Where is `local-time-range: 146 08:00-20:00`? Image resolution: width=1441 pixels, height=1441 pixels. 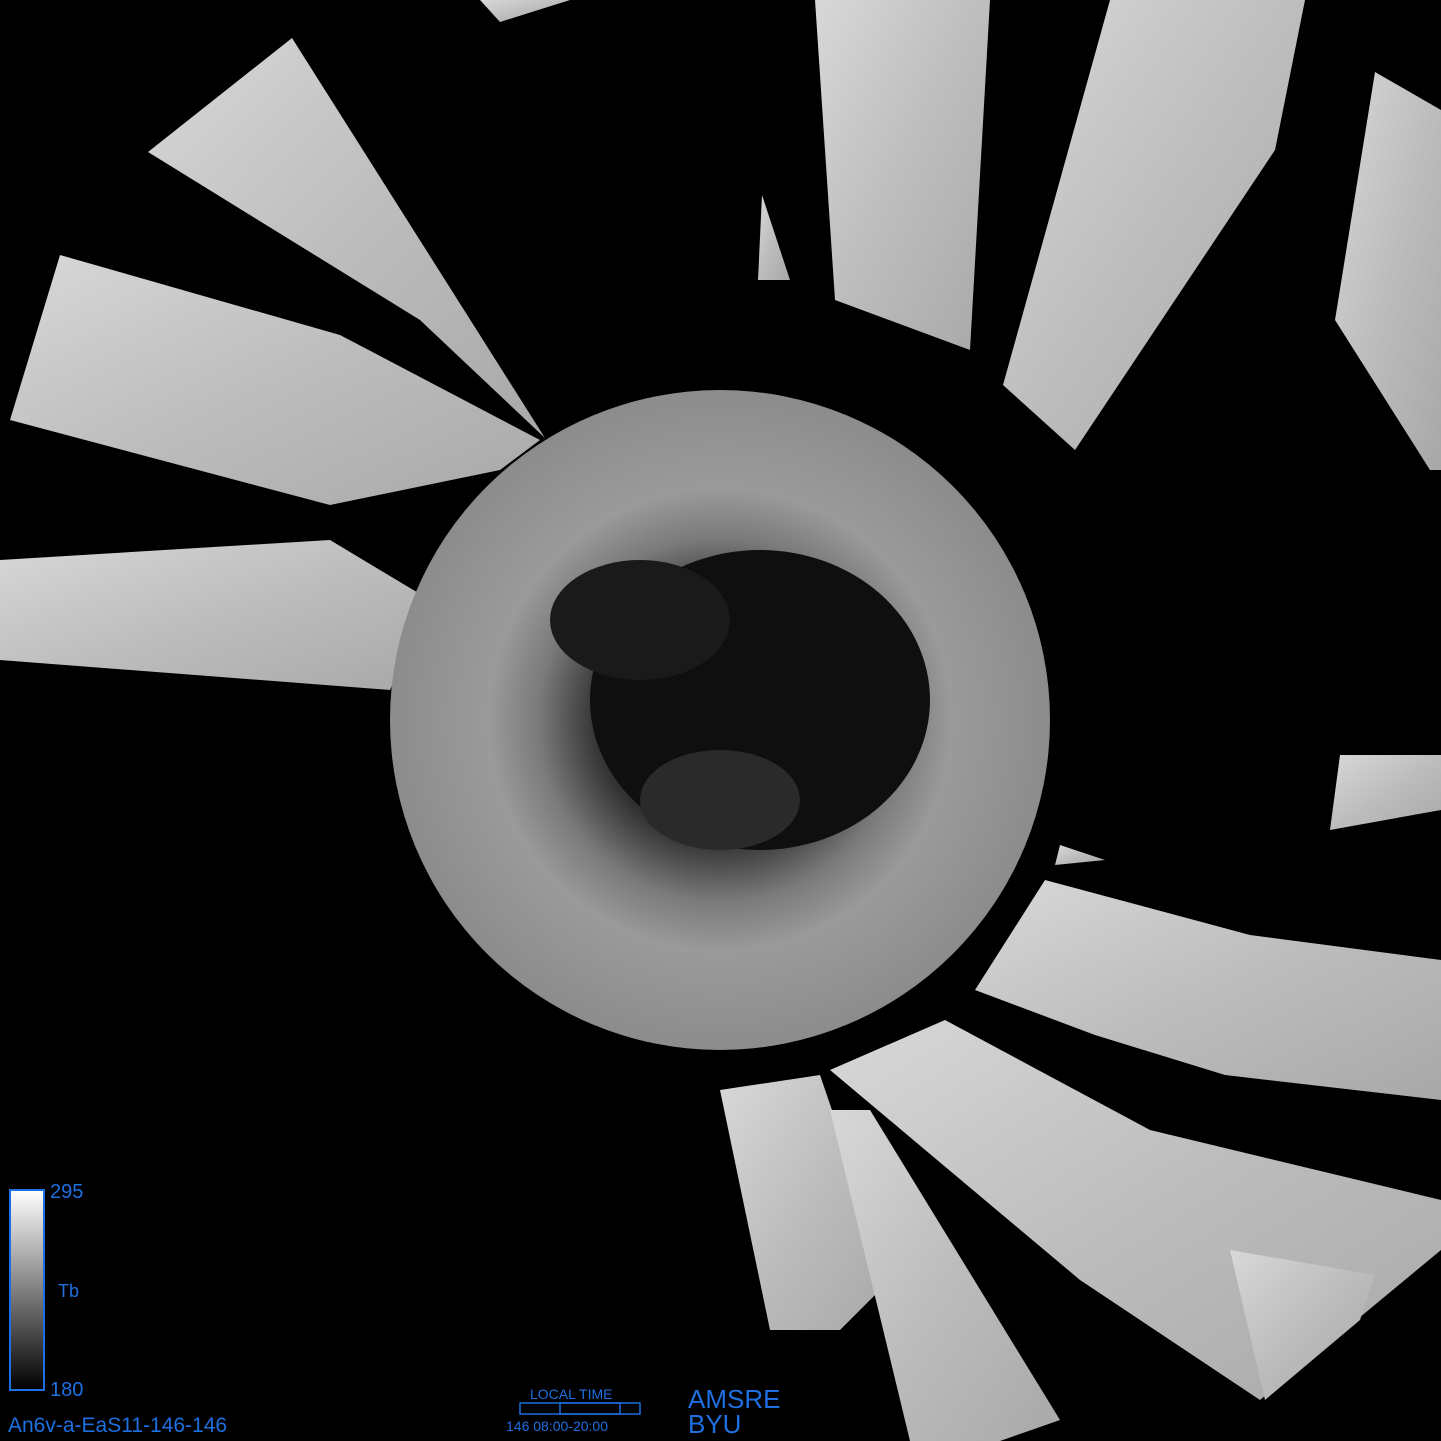 local-time-range: 146 08:00-20:00 is located at coordinates (557, 1426).